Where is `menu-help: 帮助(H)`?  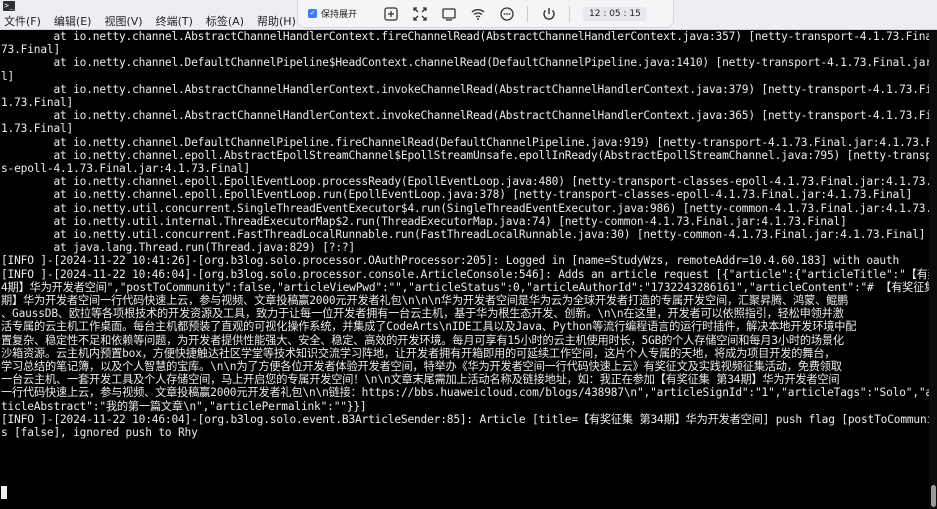 menu-help: 帮助(H) is located at coordinates (274, 22).